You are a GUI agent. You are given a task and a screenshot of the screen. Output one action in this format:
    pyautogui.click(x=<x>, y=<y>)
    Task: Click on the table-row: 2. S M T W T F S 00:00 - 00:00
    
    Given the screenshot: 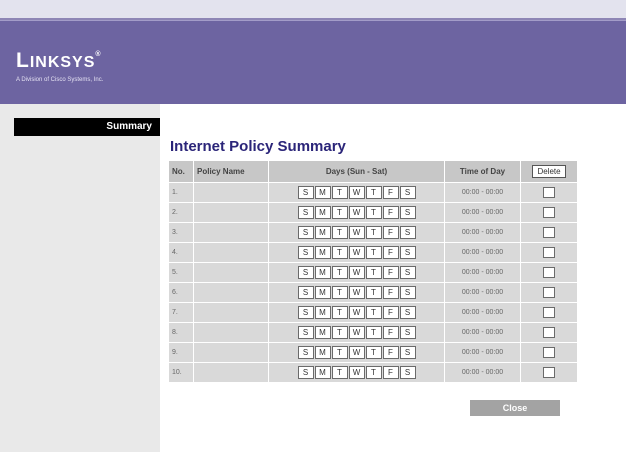 What is the action you would take?
    pyautogui.click(x=373, y=212)
    